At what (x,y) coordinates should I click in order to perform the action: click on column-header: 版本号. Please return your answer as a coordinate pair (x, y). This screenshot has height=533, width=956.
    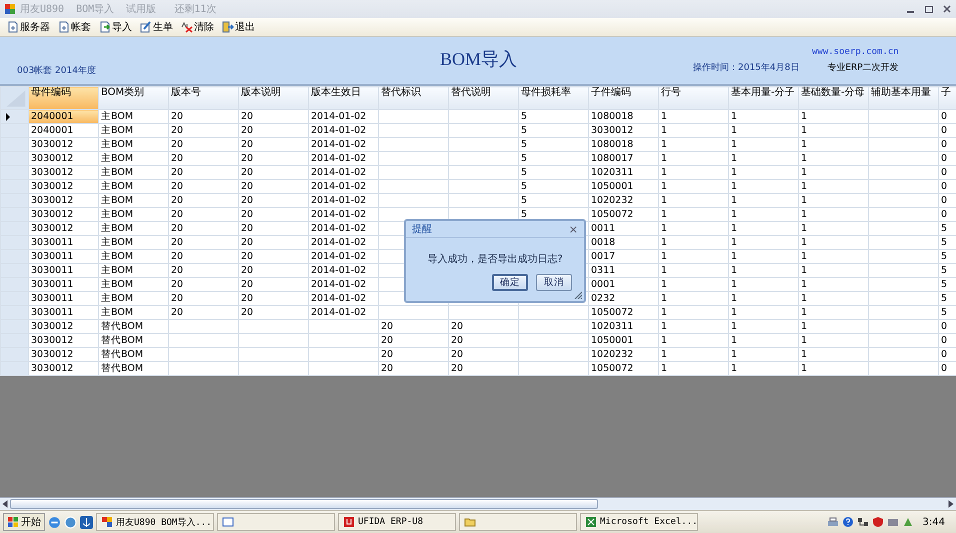
    Looking at the image, I should click on (203, 98).